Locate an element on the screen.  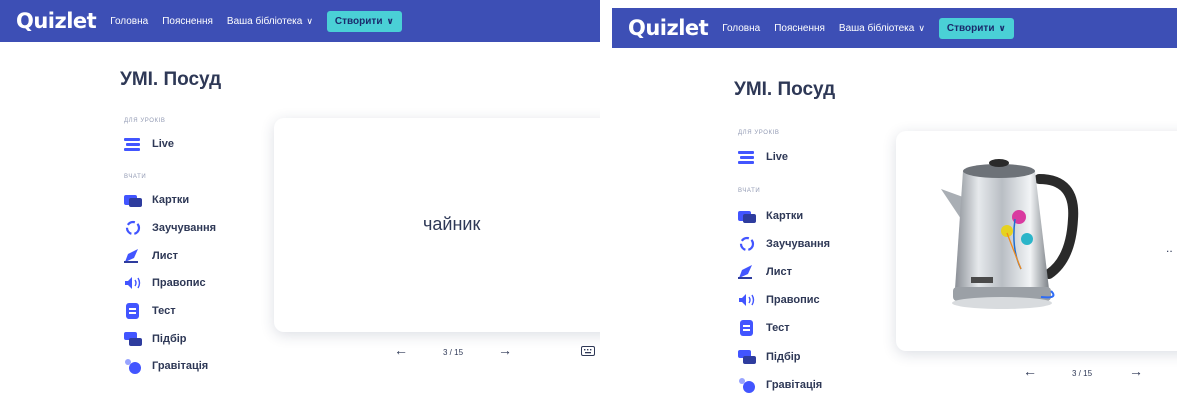
flashcard: .. is located at coordinates (1036, 241).